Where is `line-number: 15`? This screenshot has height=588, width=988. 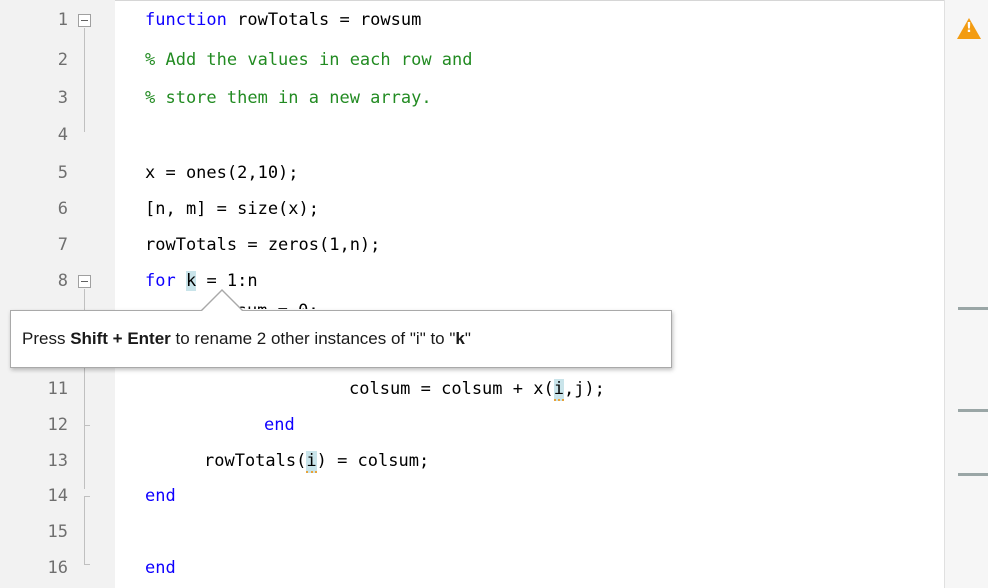
line-number: 15 is located at coordinates (57, 532).